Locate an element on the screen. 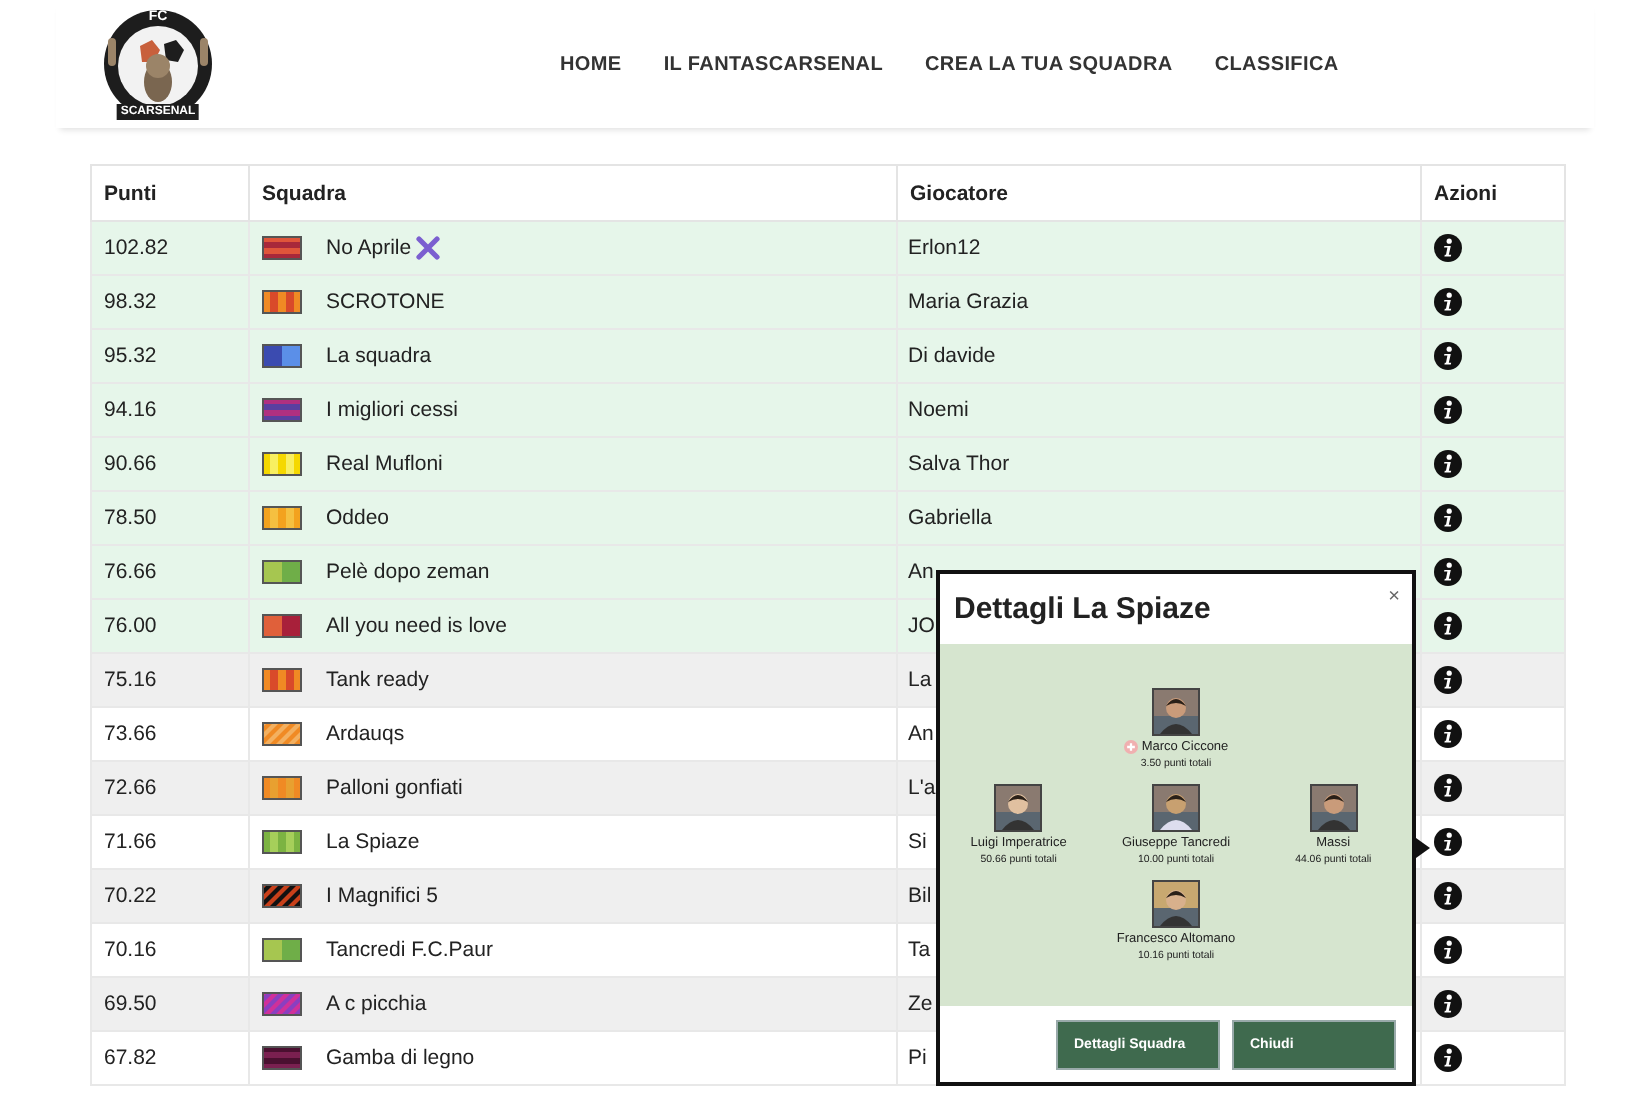 The width and height of the screenshot is (1650, 1100). table-cell: Gabriella is located at coordinates (950, 518).